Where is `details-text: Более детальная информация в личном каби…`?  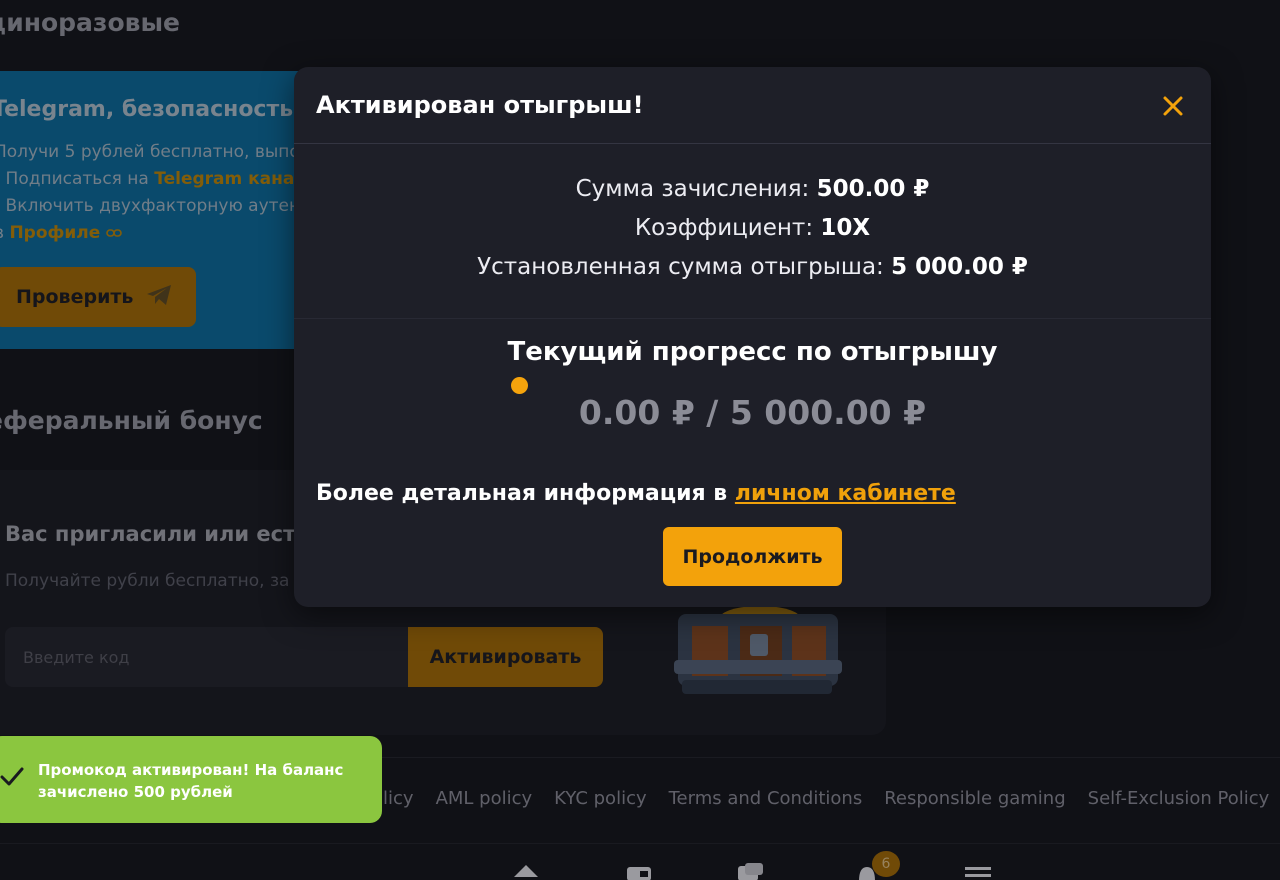
details-text: Более детальная информация в личном каби… is located at coordinates (636, 493).